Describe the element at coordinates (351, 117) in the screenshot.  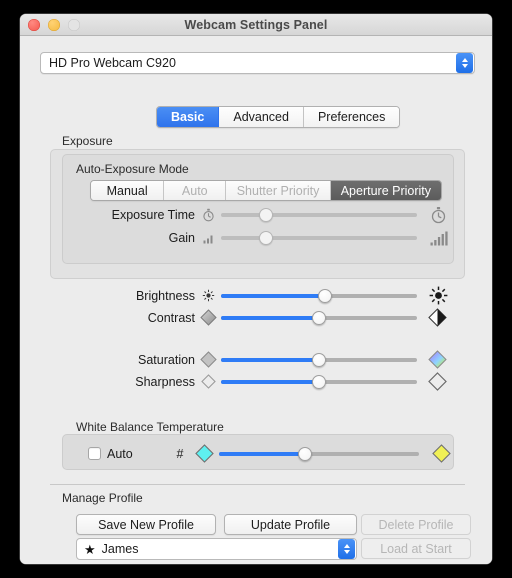
I see `tab-preferences: Preferences` at that location.